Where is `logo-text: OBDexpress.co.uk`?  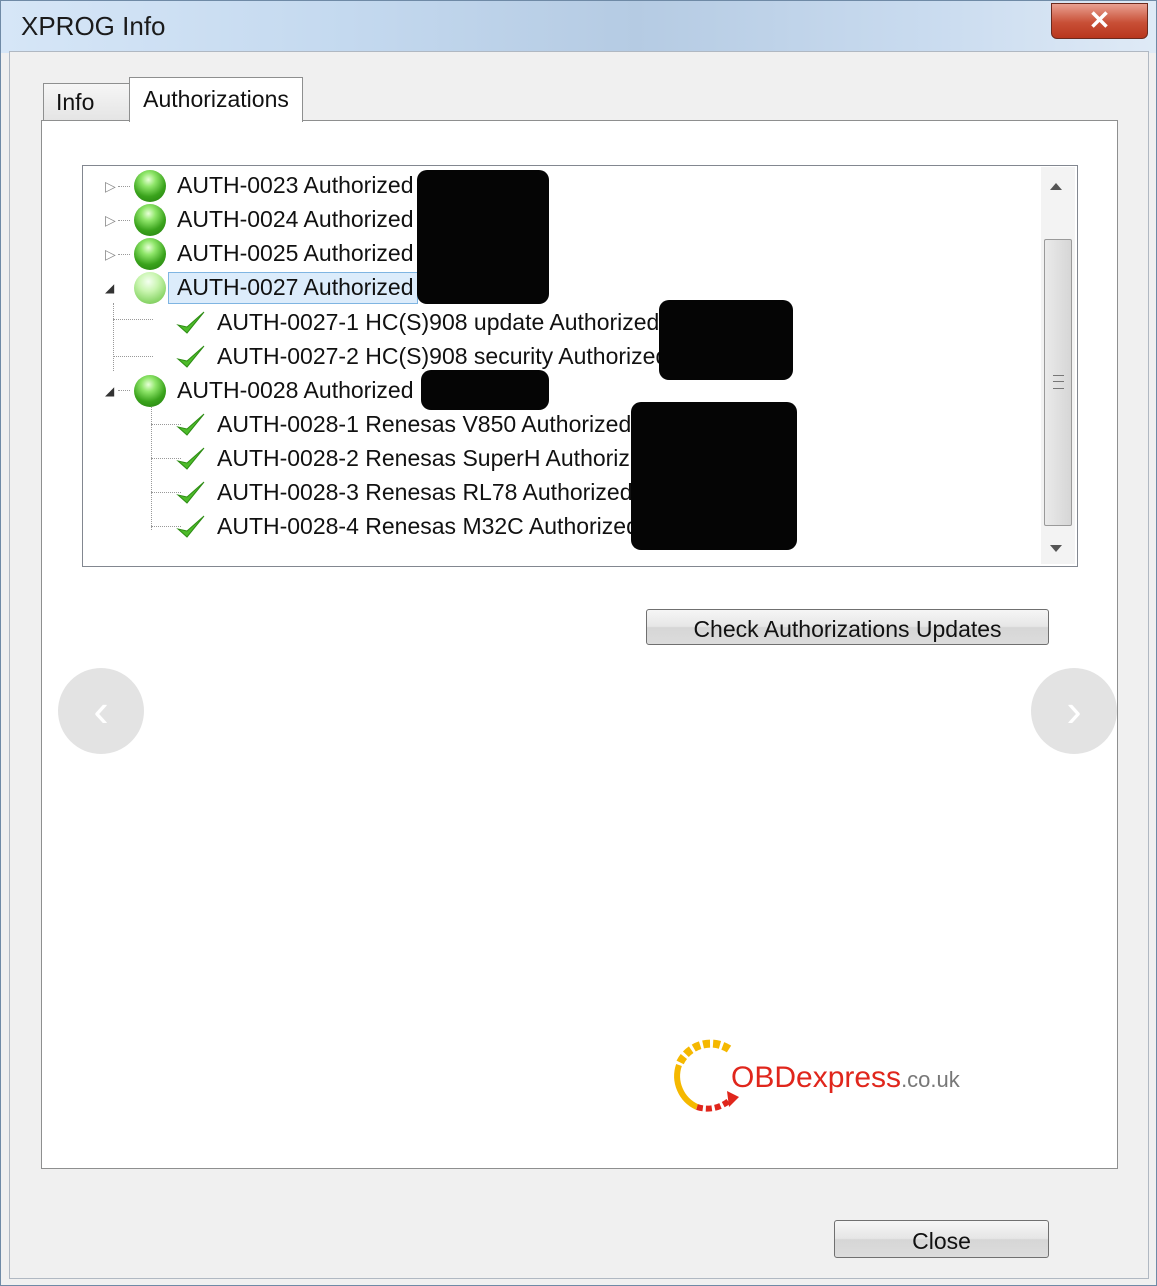 logo-text: OBDexpress.co.uk is located at coordinates (845, 1078).